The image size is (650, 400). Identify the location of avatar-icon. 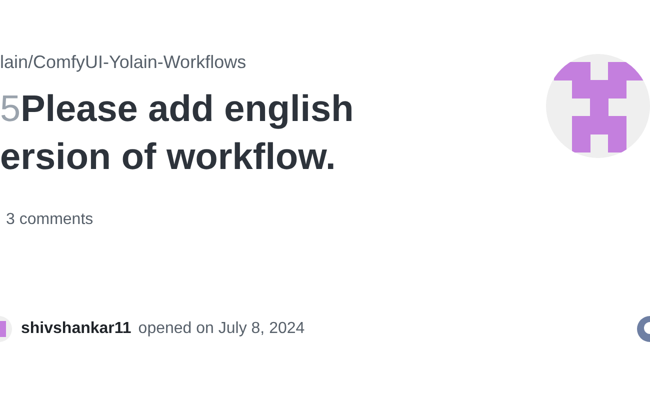
(598, 106).